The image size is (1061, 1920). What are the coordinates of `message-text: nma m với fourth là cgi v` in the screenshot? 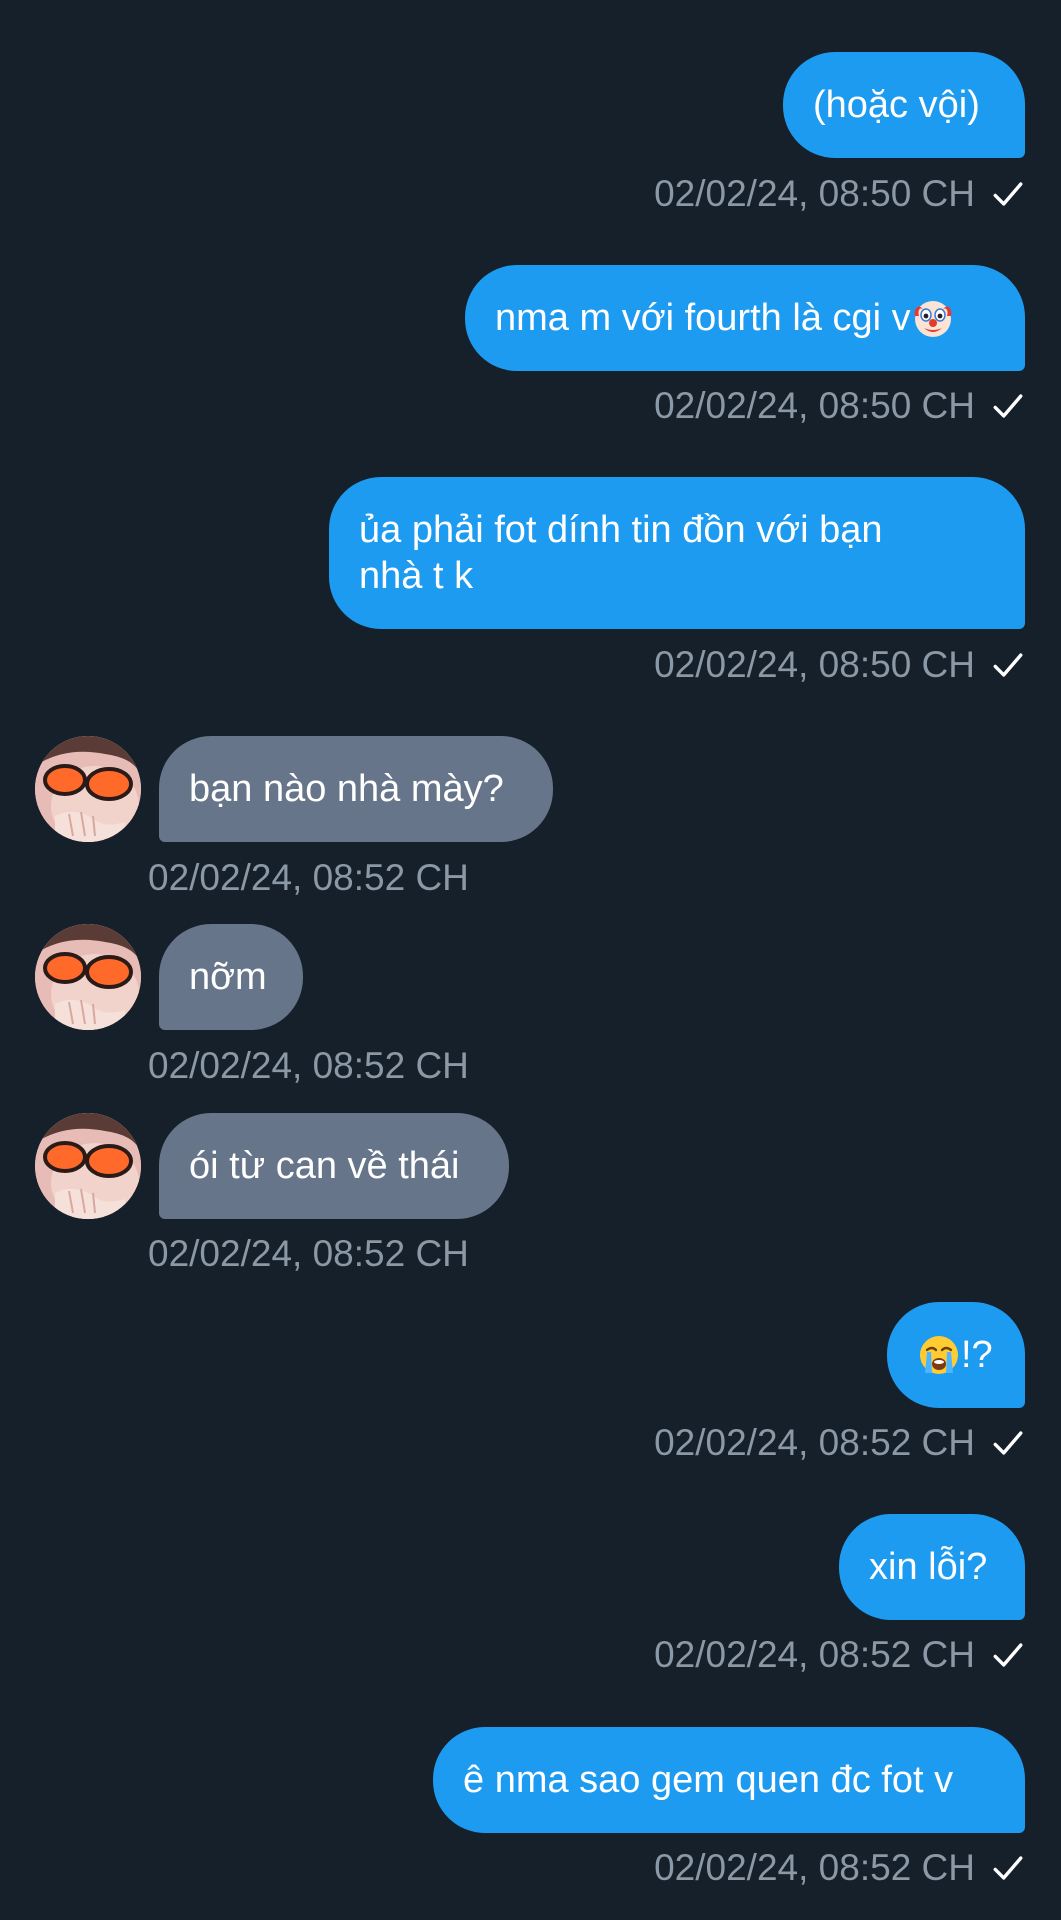 It's located at (703, 318).